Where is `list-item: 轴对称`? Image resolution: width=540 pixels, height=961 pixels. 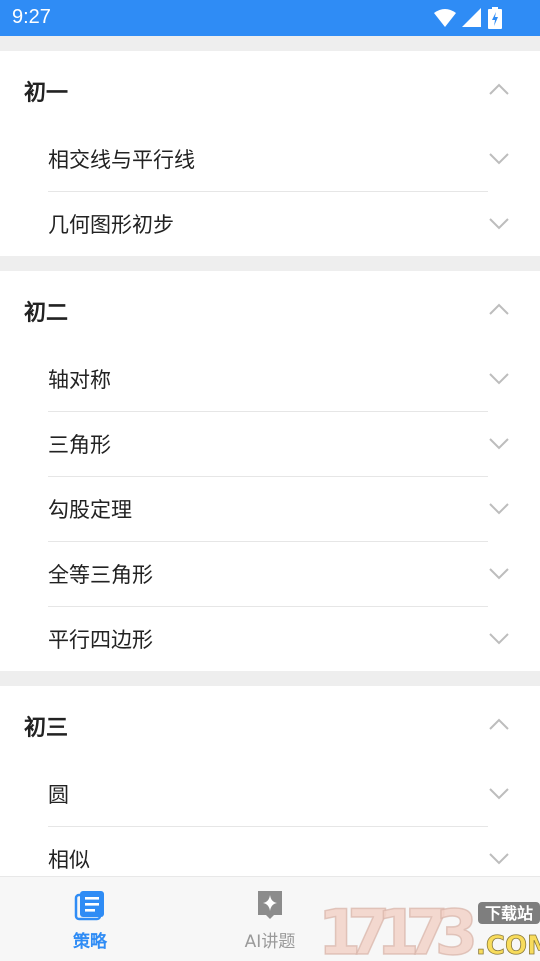 list-item: 轴对称 is located at coordinates (278, 379).